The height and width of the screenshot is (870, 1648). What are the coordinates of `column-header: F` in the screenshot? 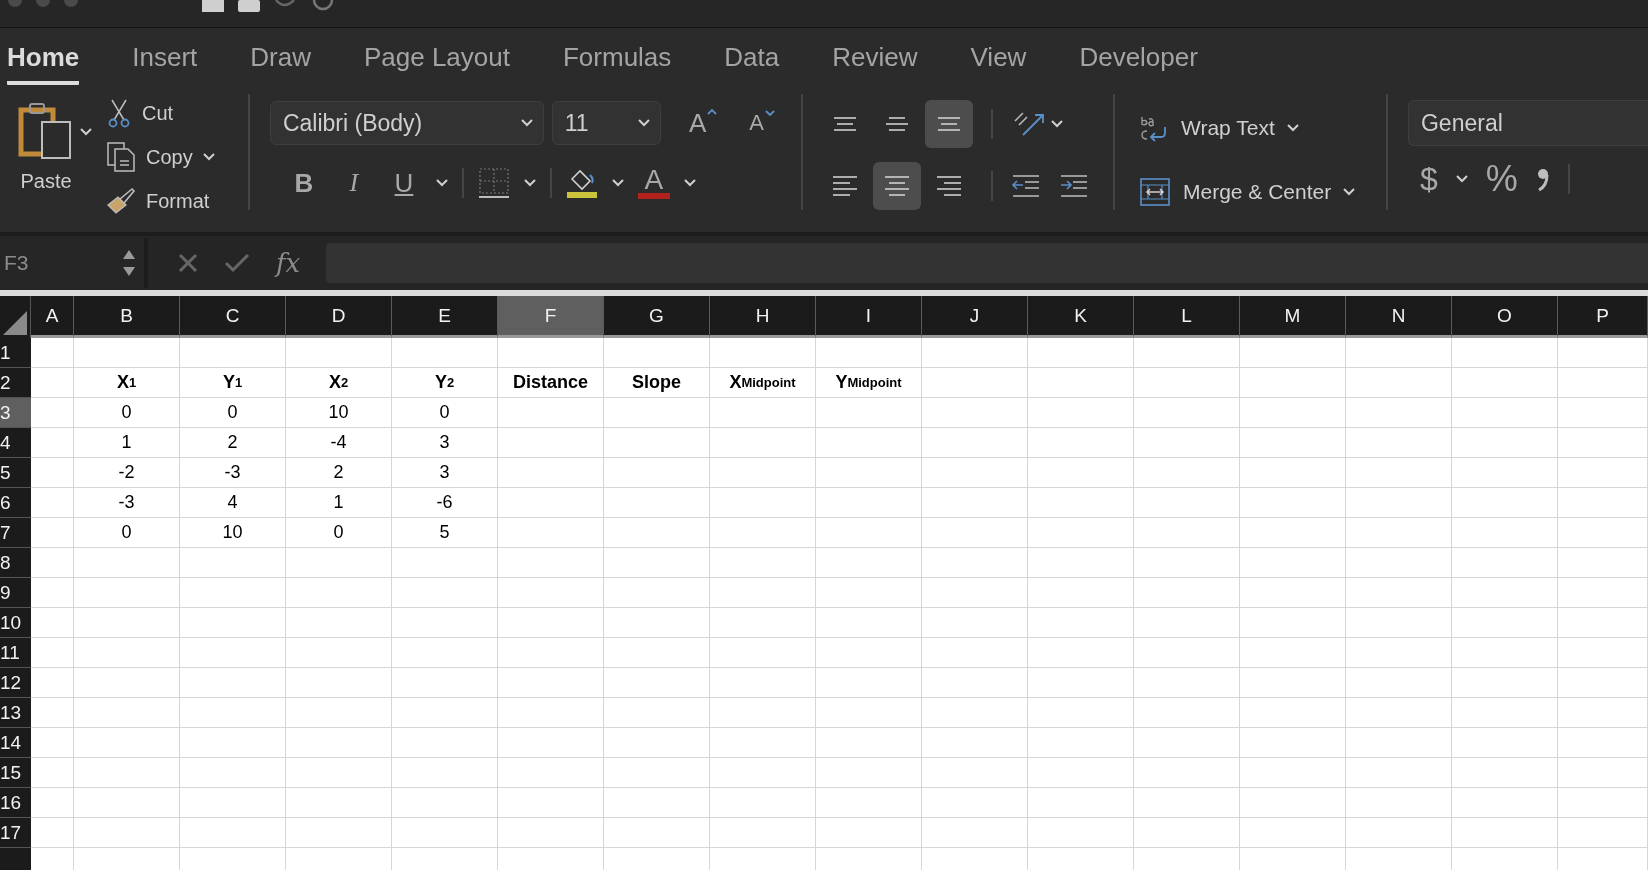 It's located at (551, 317).